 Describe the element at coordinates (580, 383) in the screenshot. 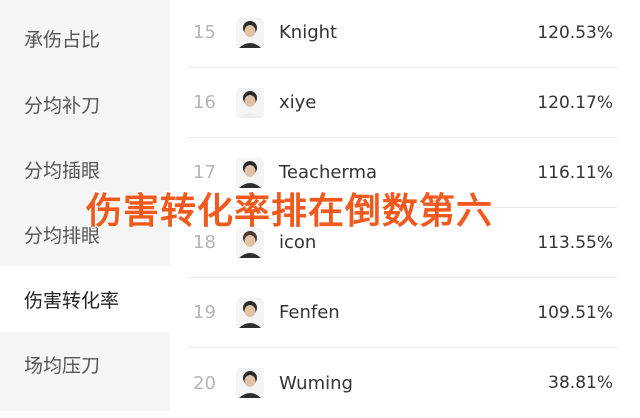

I see `player-stat-value: 38.81%` at that location.